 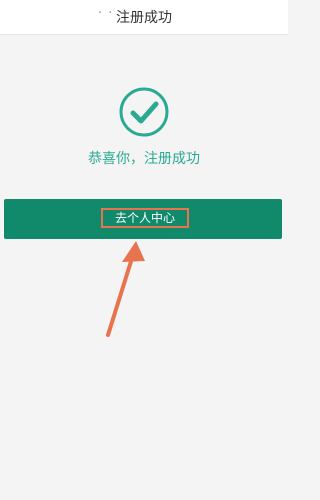 I want to click on page-title: 注册成功, so click(x=144, y=18).